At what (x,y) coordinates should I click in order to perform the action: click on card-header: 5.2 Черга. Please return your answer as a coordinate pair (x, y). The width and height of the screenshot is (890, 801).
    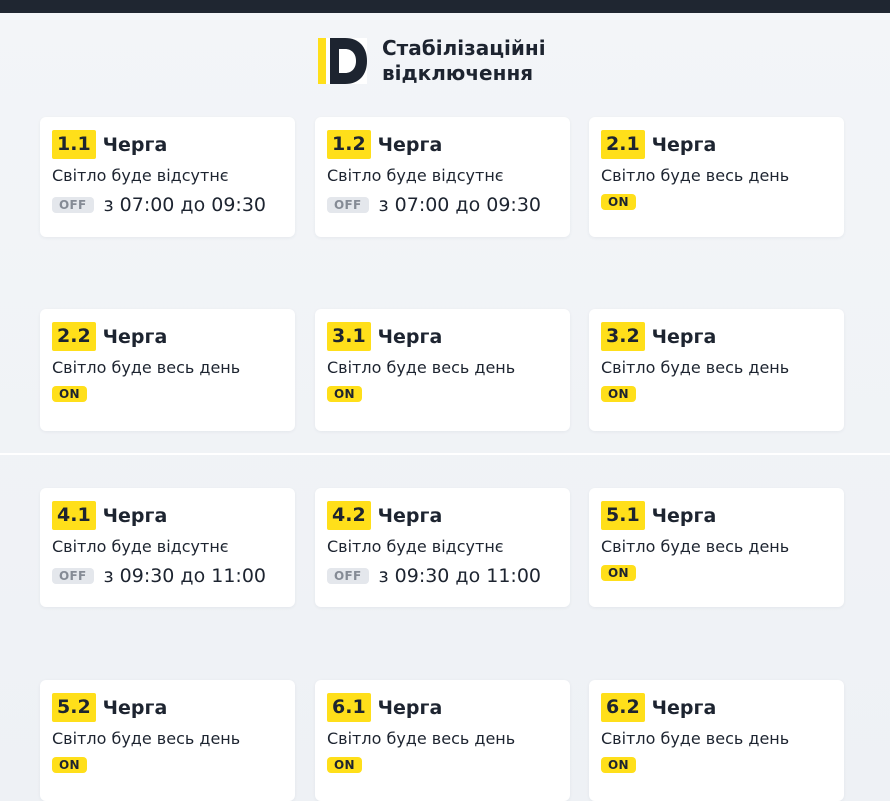
    Looking at the image, I should click on (109, 707).